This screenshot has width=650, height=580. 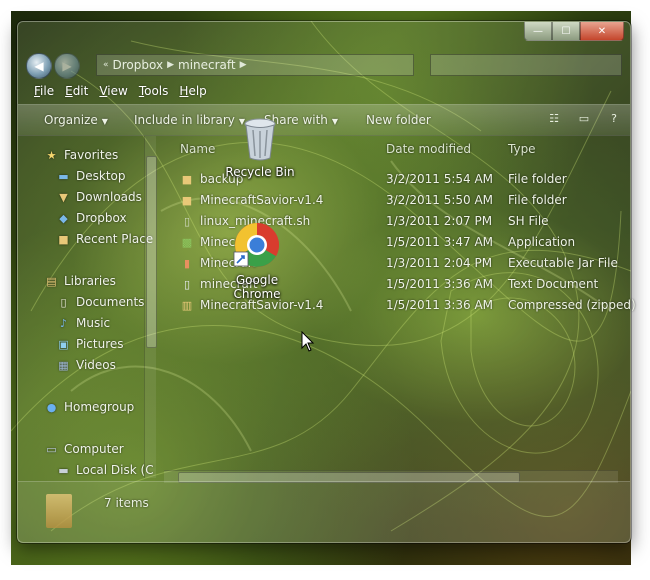 I want to click on nav-downloads: ▼ Downloads, so click(x=99, y=197).